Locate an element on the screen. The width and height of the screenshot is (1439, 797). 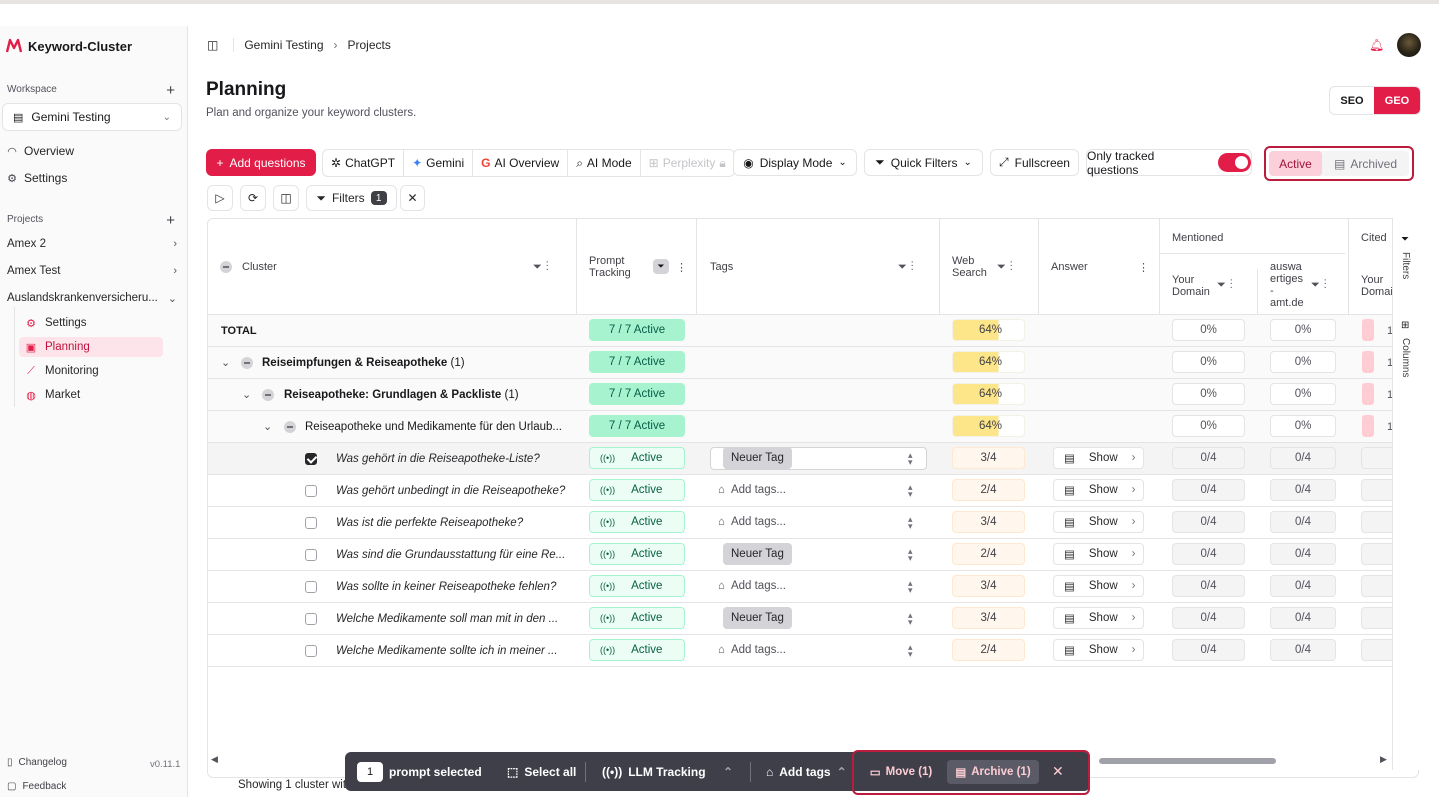
fullscreen-button: ⤢ Fullscreen is located at coordinates (1034, 162).